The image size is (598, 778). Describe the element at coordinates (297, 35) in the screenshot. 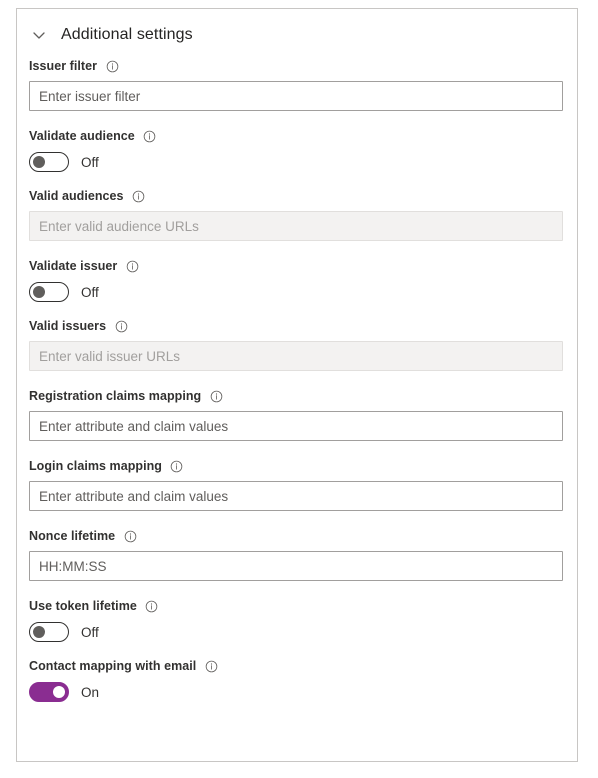

I see `section-header-additional-settings: Additional settings` at that location.